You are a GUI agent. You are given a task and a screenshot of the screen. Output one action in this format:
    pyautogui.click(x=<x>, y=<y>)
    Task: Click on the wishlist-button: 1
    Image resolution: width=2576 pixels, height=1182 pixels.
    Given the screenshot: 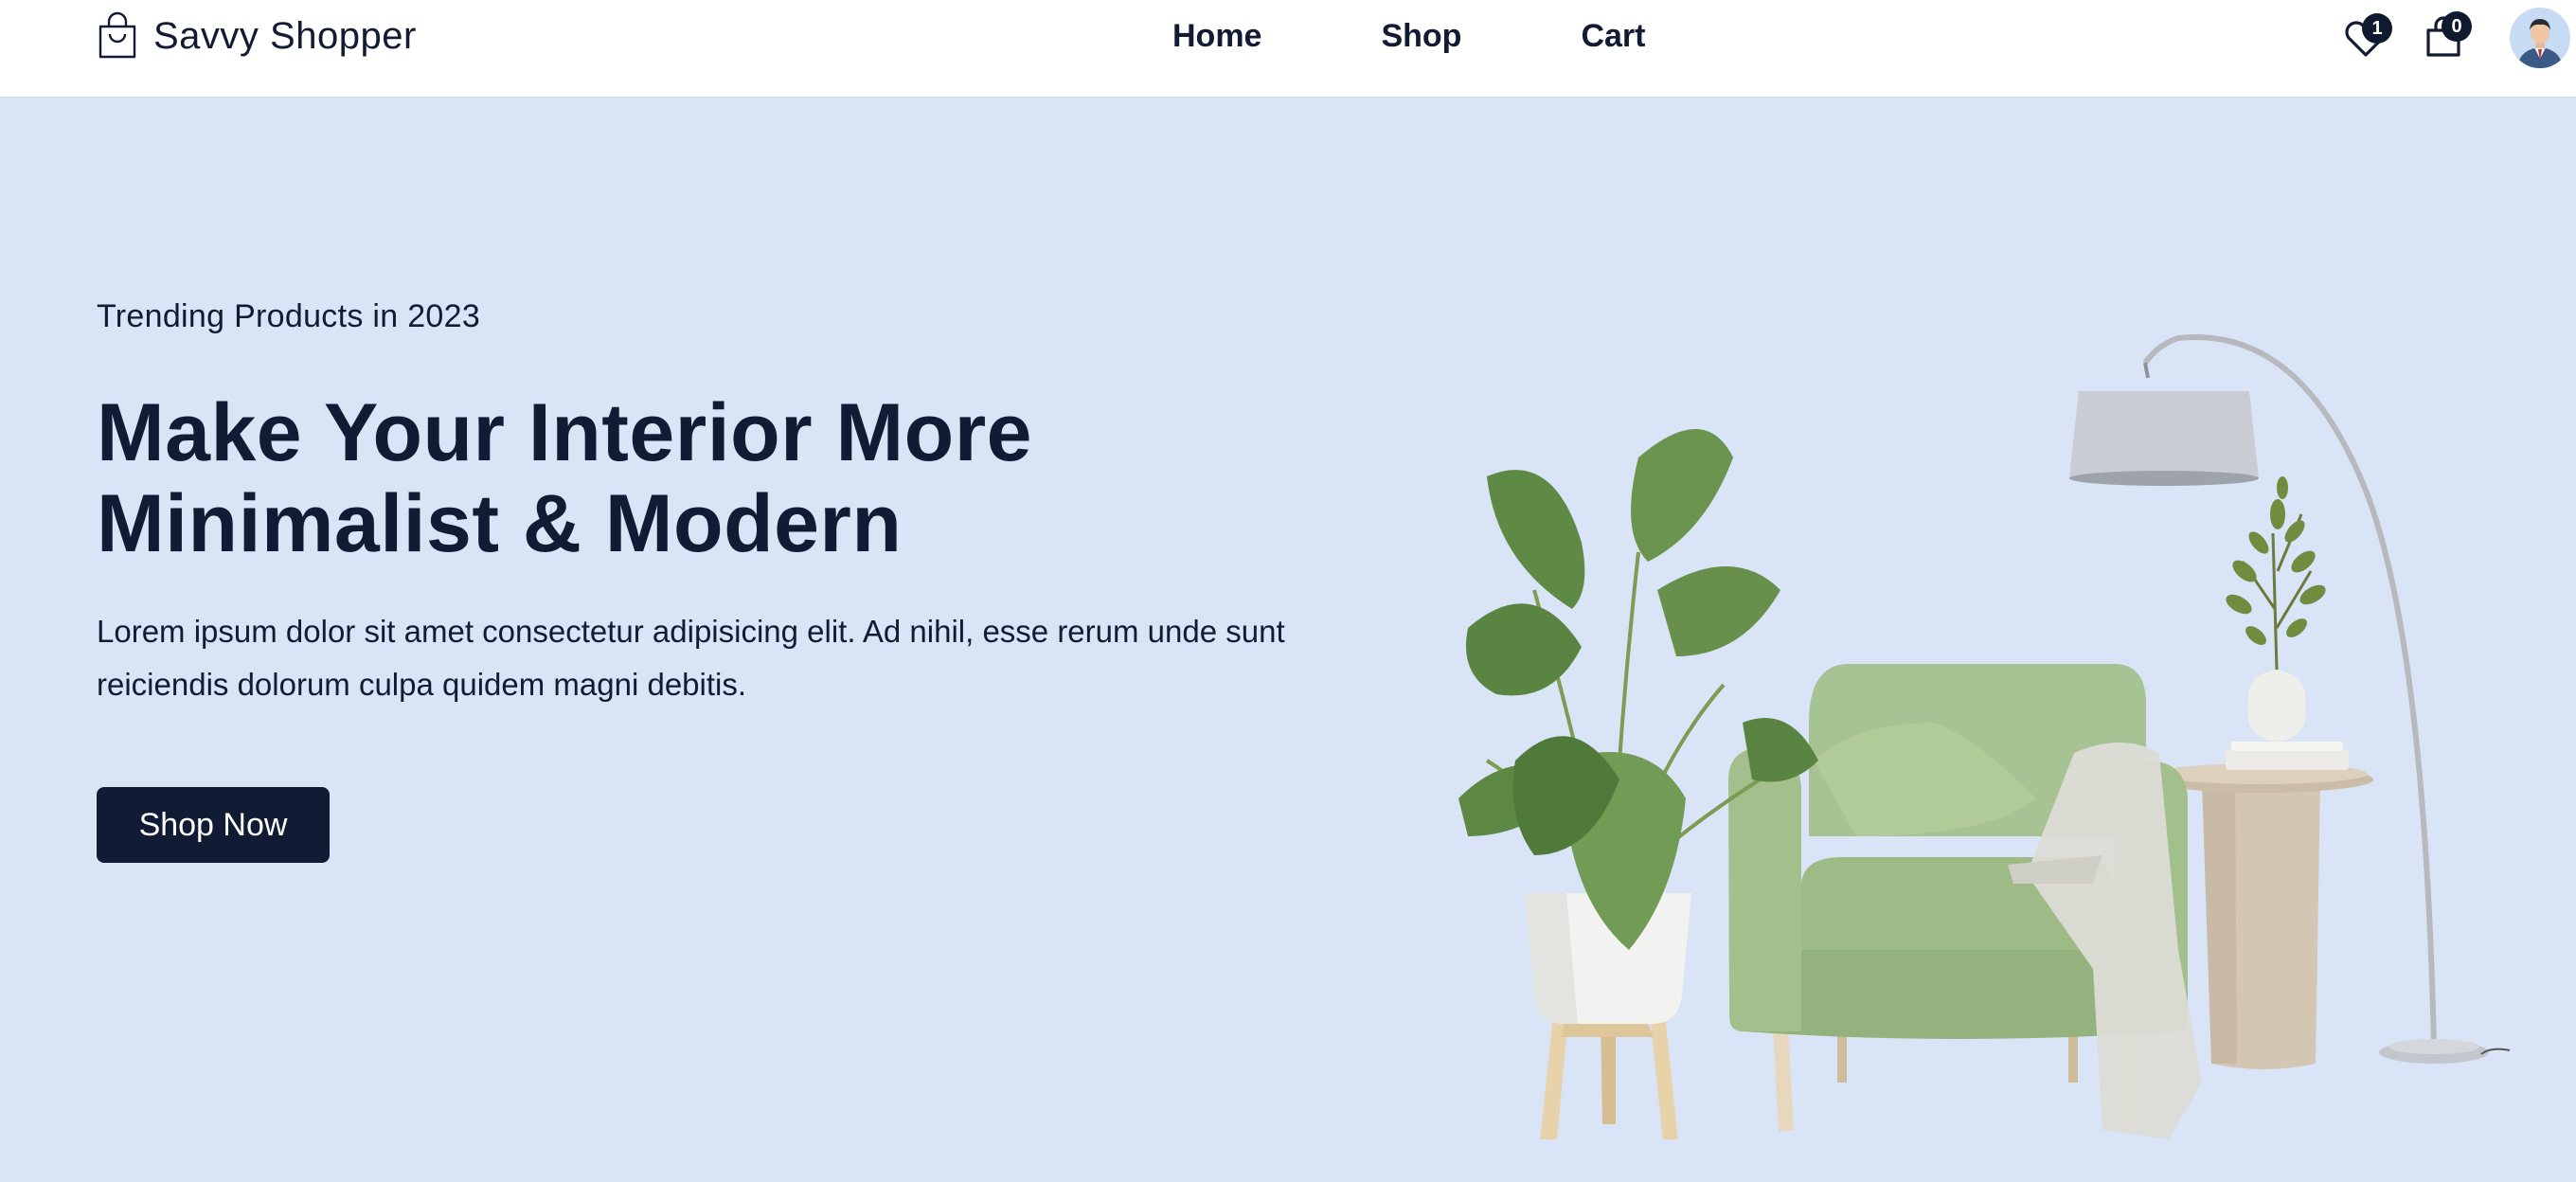 What is the action you would take?
    pyautogui.click(x=2365, y=38)
    